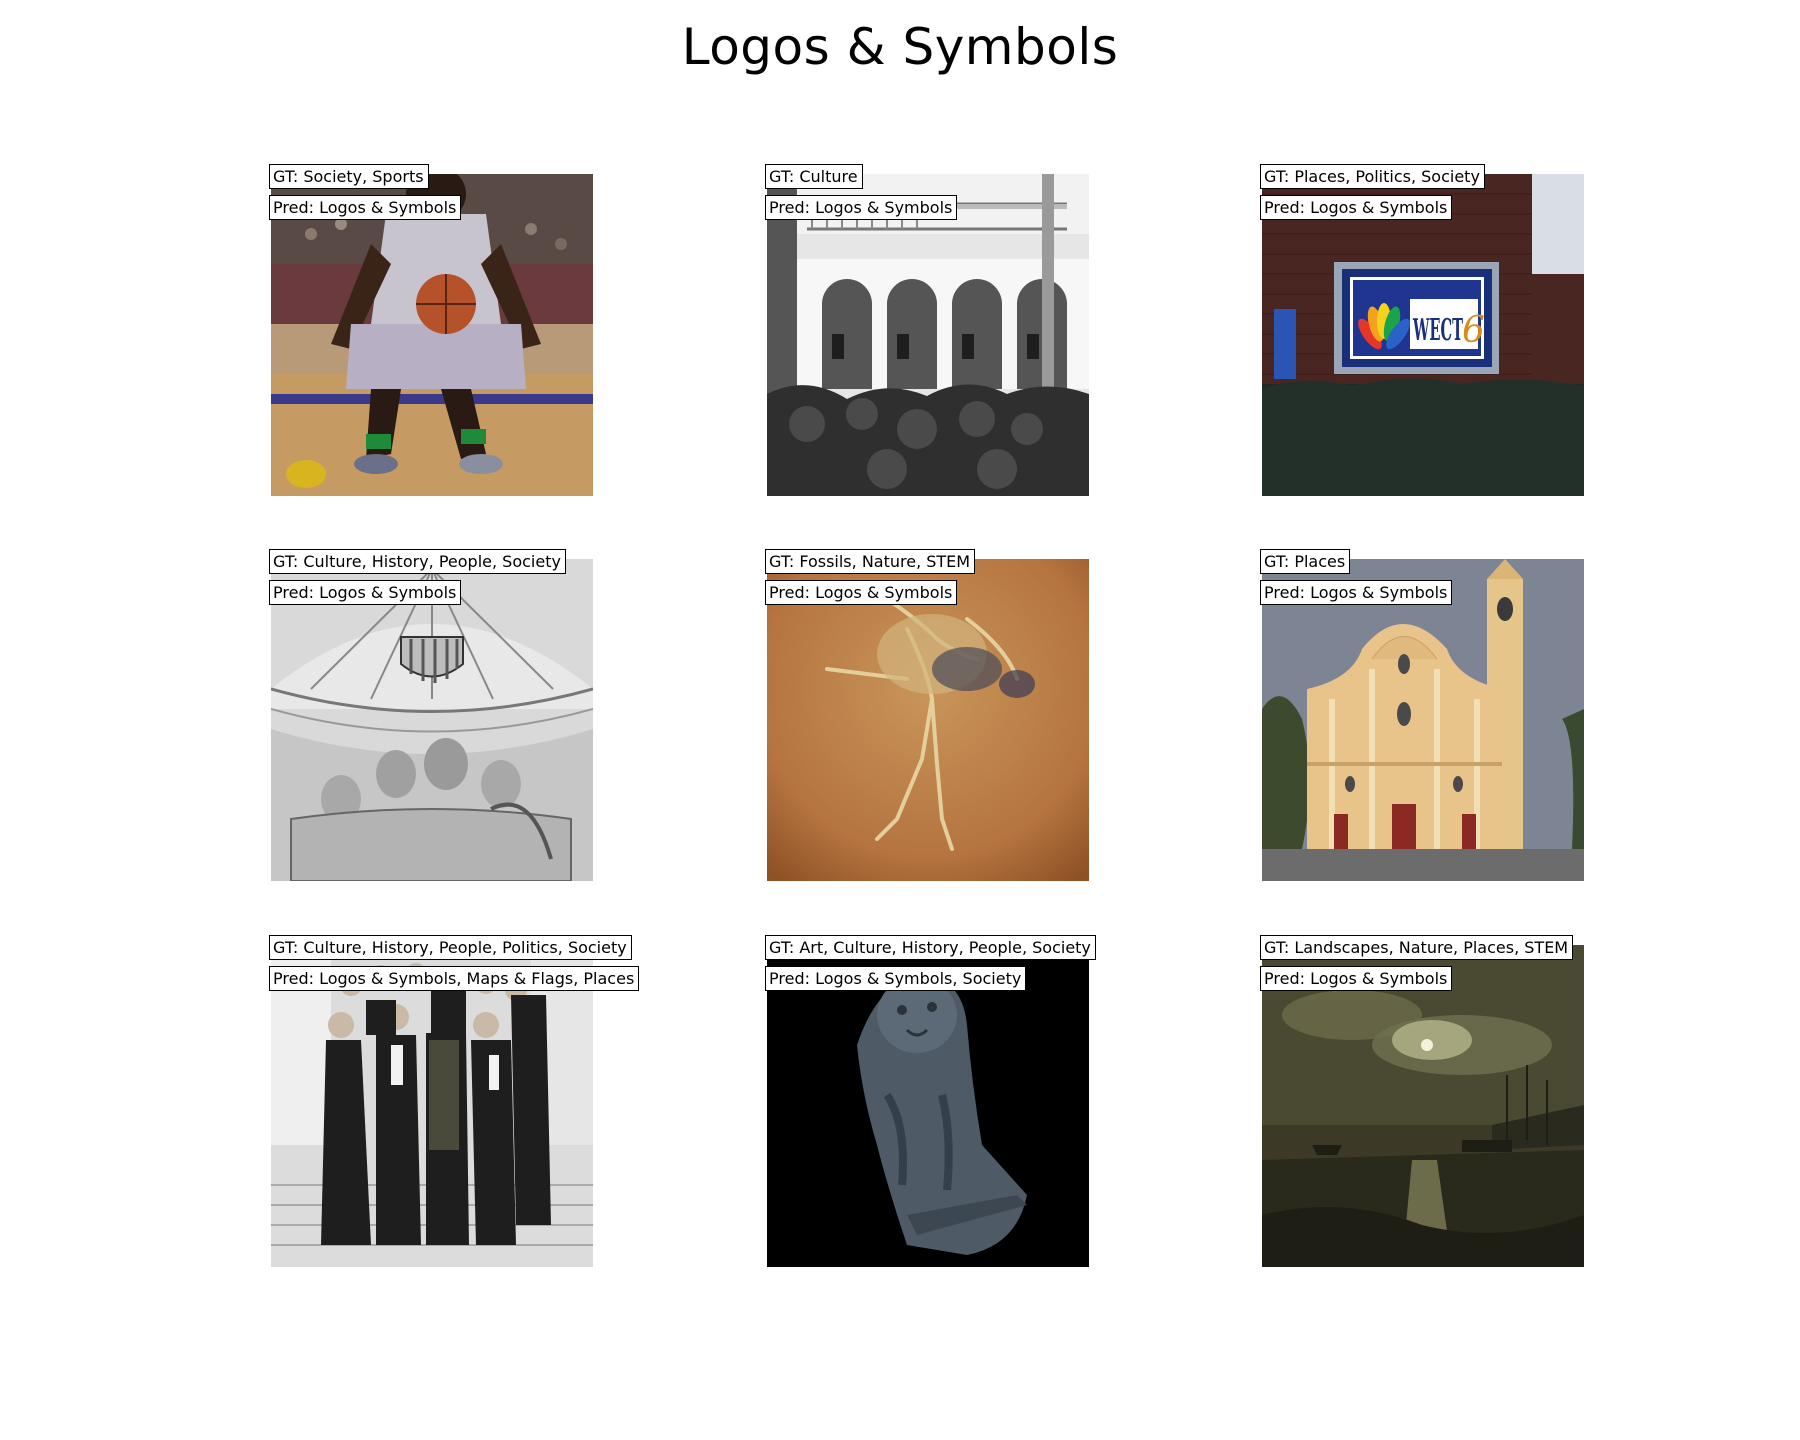 The image size is (1800, 1440). Describe the element at coordinates (1473, 330) in the screenshot. I see `sign-number: 6` at that location.